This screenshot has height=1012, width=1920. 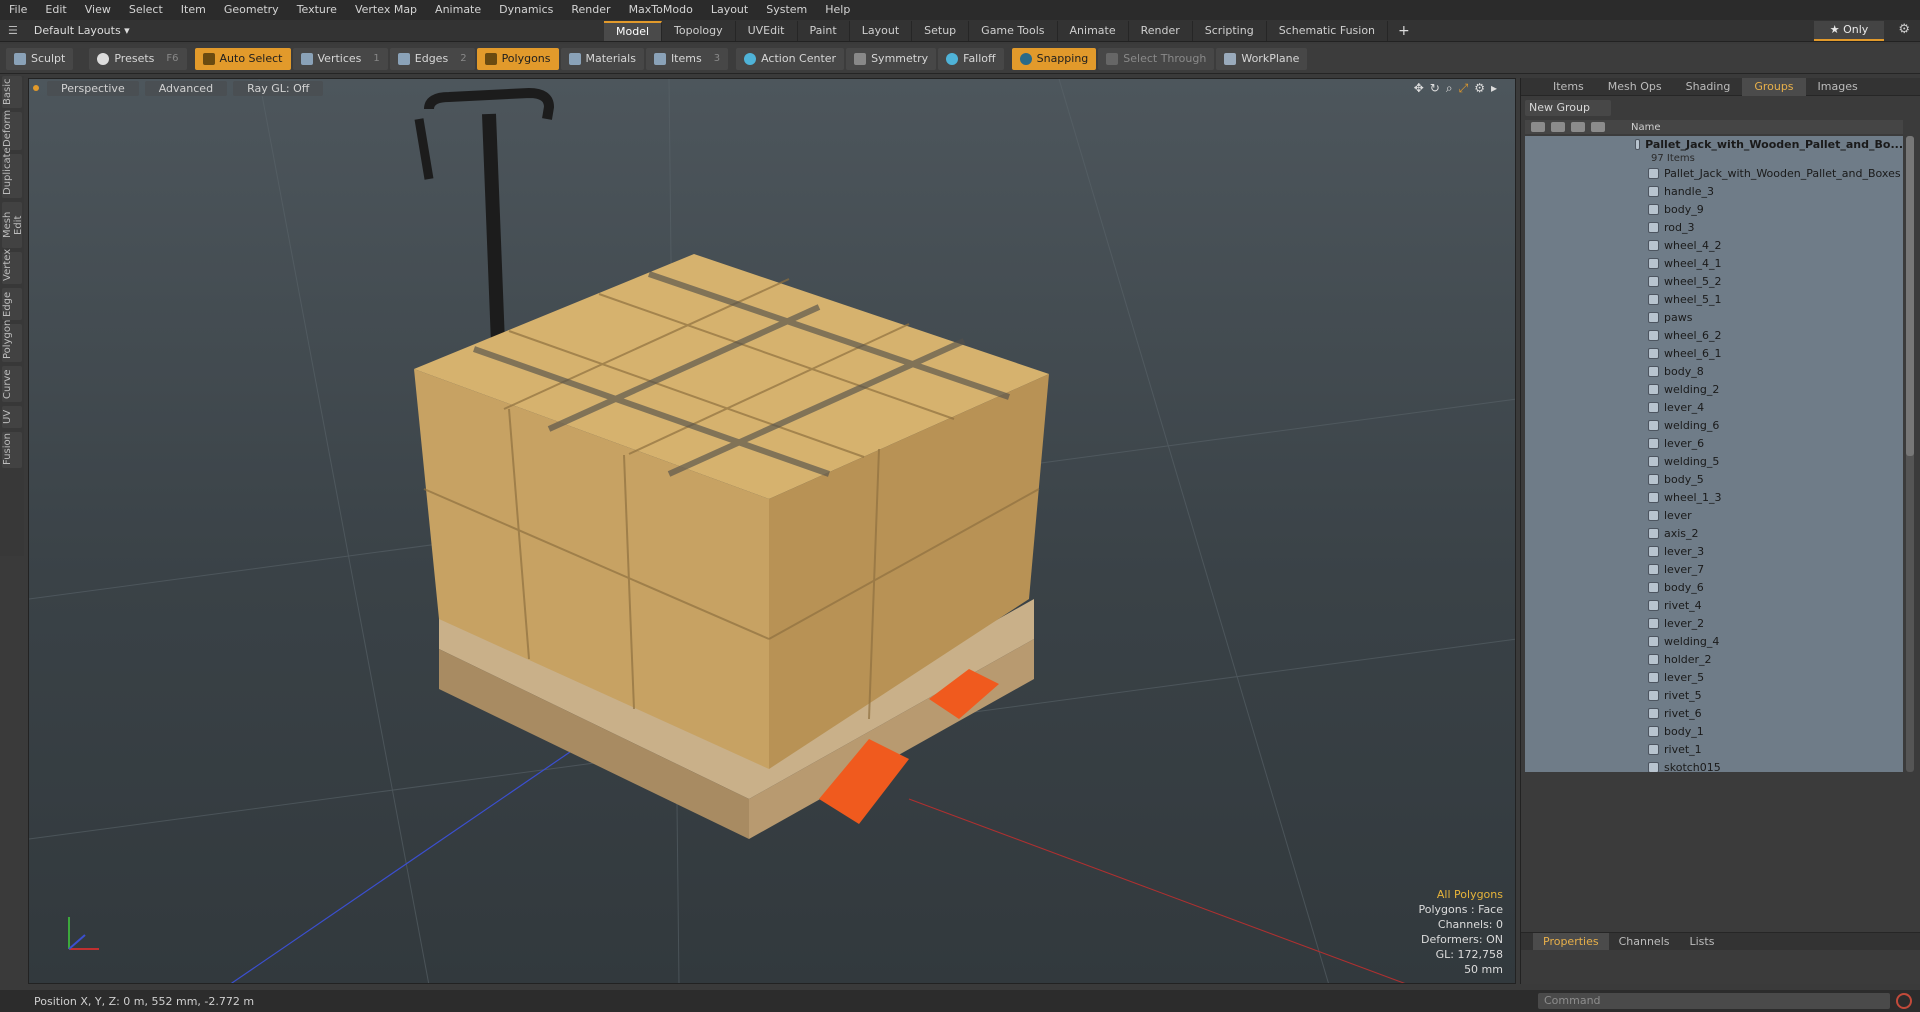 I want to click on layout-tab-layout: Layout, so click(x=881, y=31).